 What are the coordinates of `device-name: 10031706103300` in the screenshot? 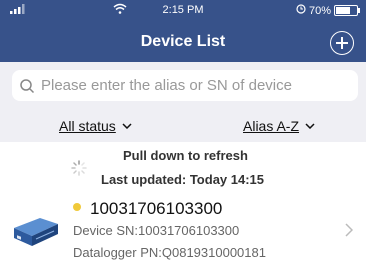 It's located at (156, 208).